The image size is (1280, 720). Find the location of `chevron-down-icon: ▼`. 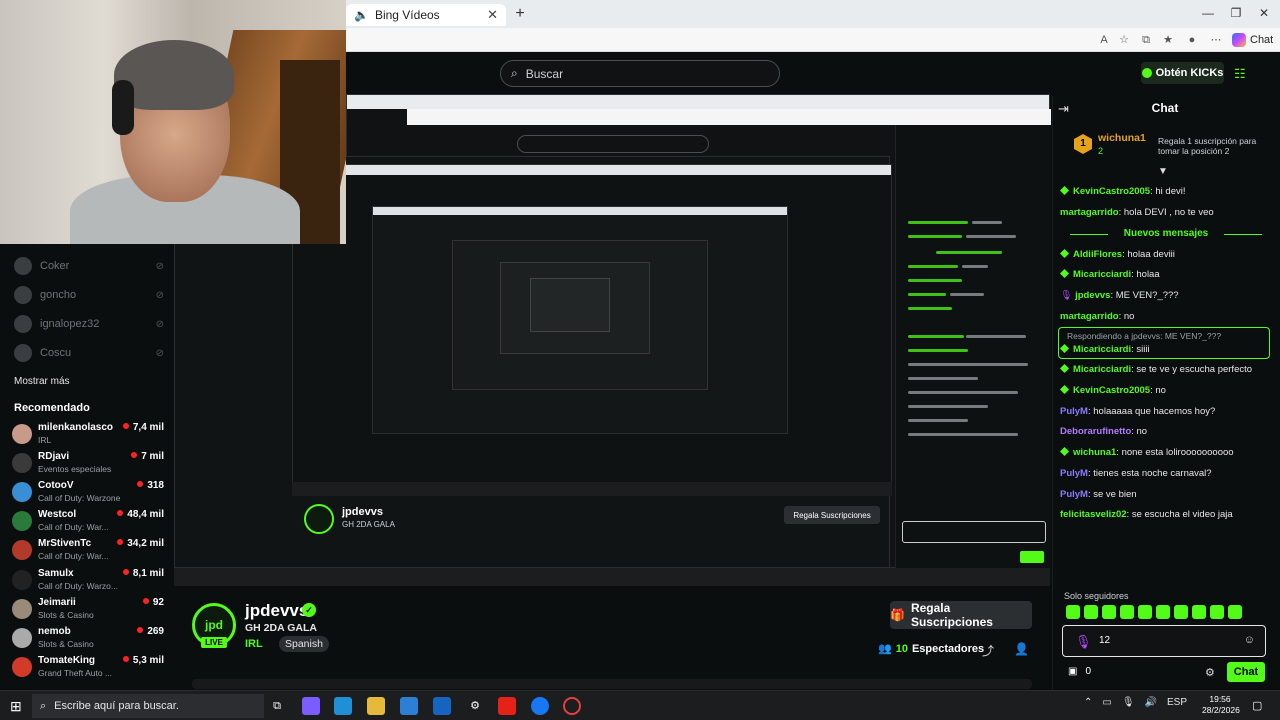

chevron-down-icon: ▼ is located at coordinates (1163, 171).